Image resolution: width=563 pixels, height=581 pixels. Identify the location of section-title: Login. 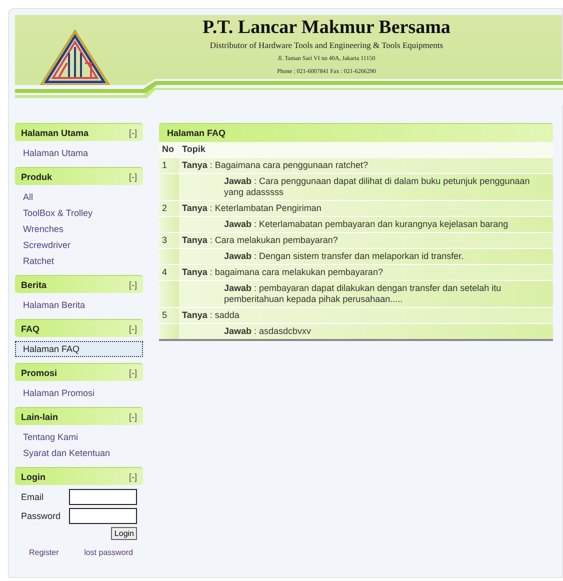
(33, 477).